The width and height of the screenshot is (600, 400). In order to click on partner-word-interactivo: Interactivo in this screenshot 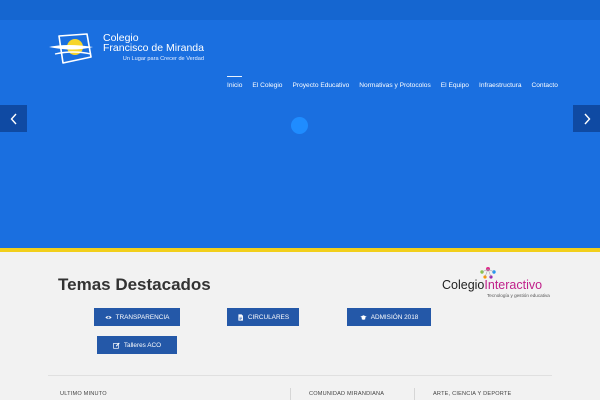, I will do `click(513, 285)`.